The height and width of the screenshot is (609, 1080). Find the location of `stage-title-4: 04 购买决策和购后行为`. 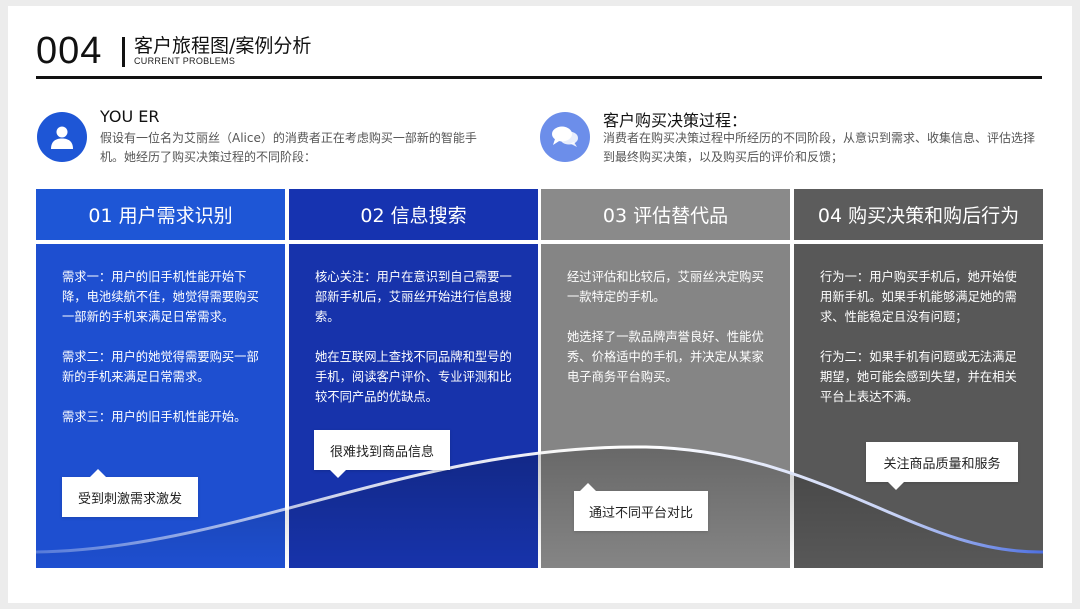

stage-title-4: 04 购买决策和购后行为 is located at coordinates (918, 214).